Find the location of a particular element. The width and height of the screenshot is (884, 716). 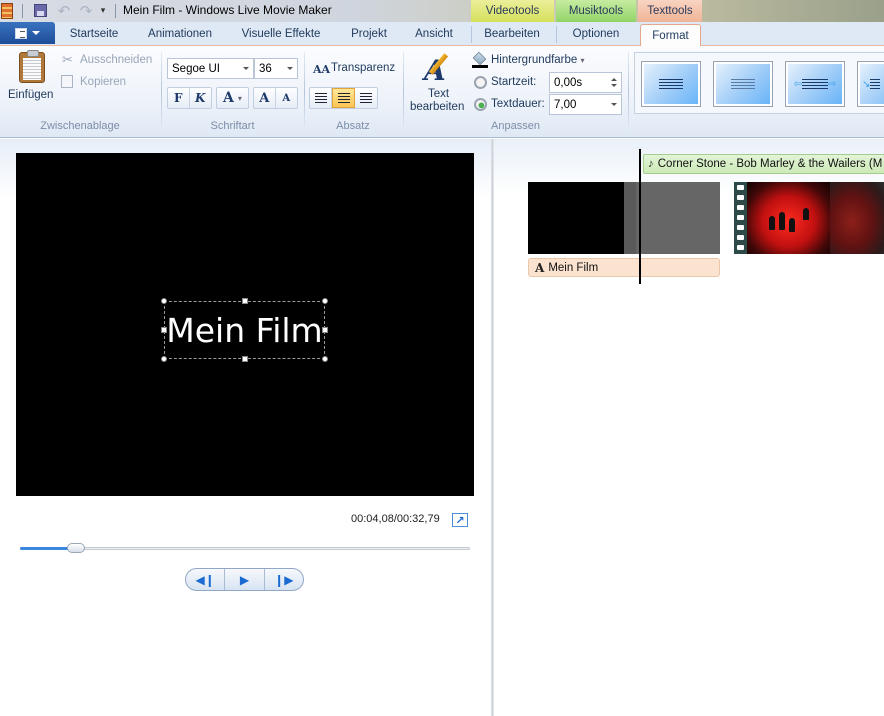

alignment-group is located at coordinates (343, 98).